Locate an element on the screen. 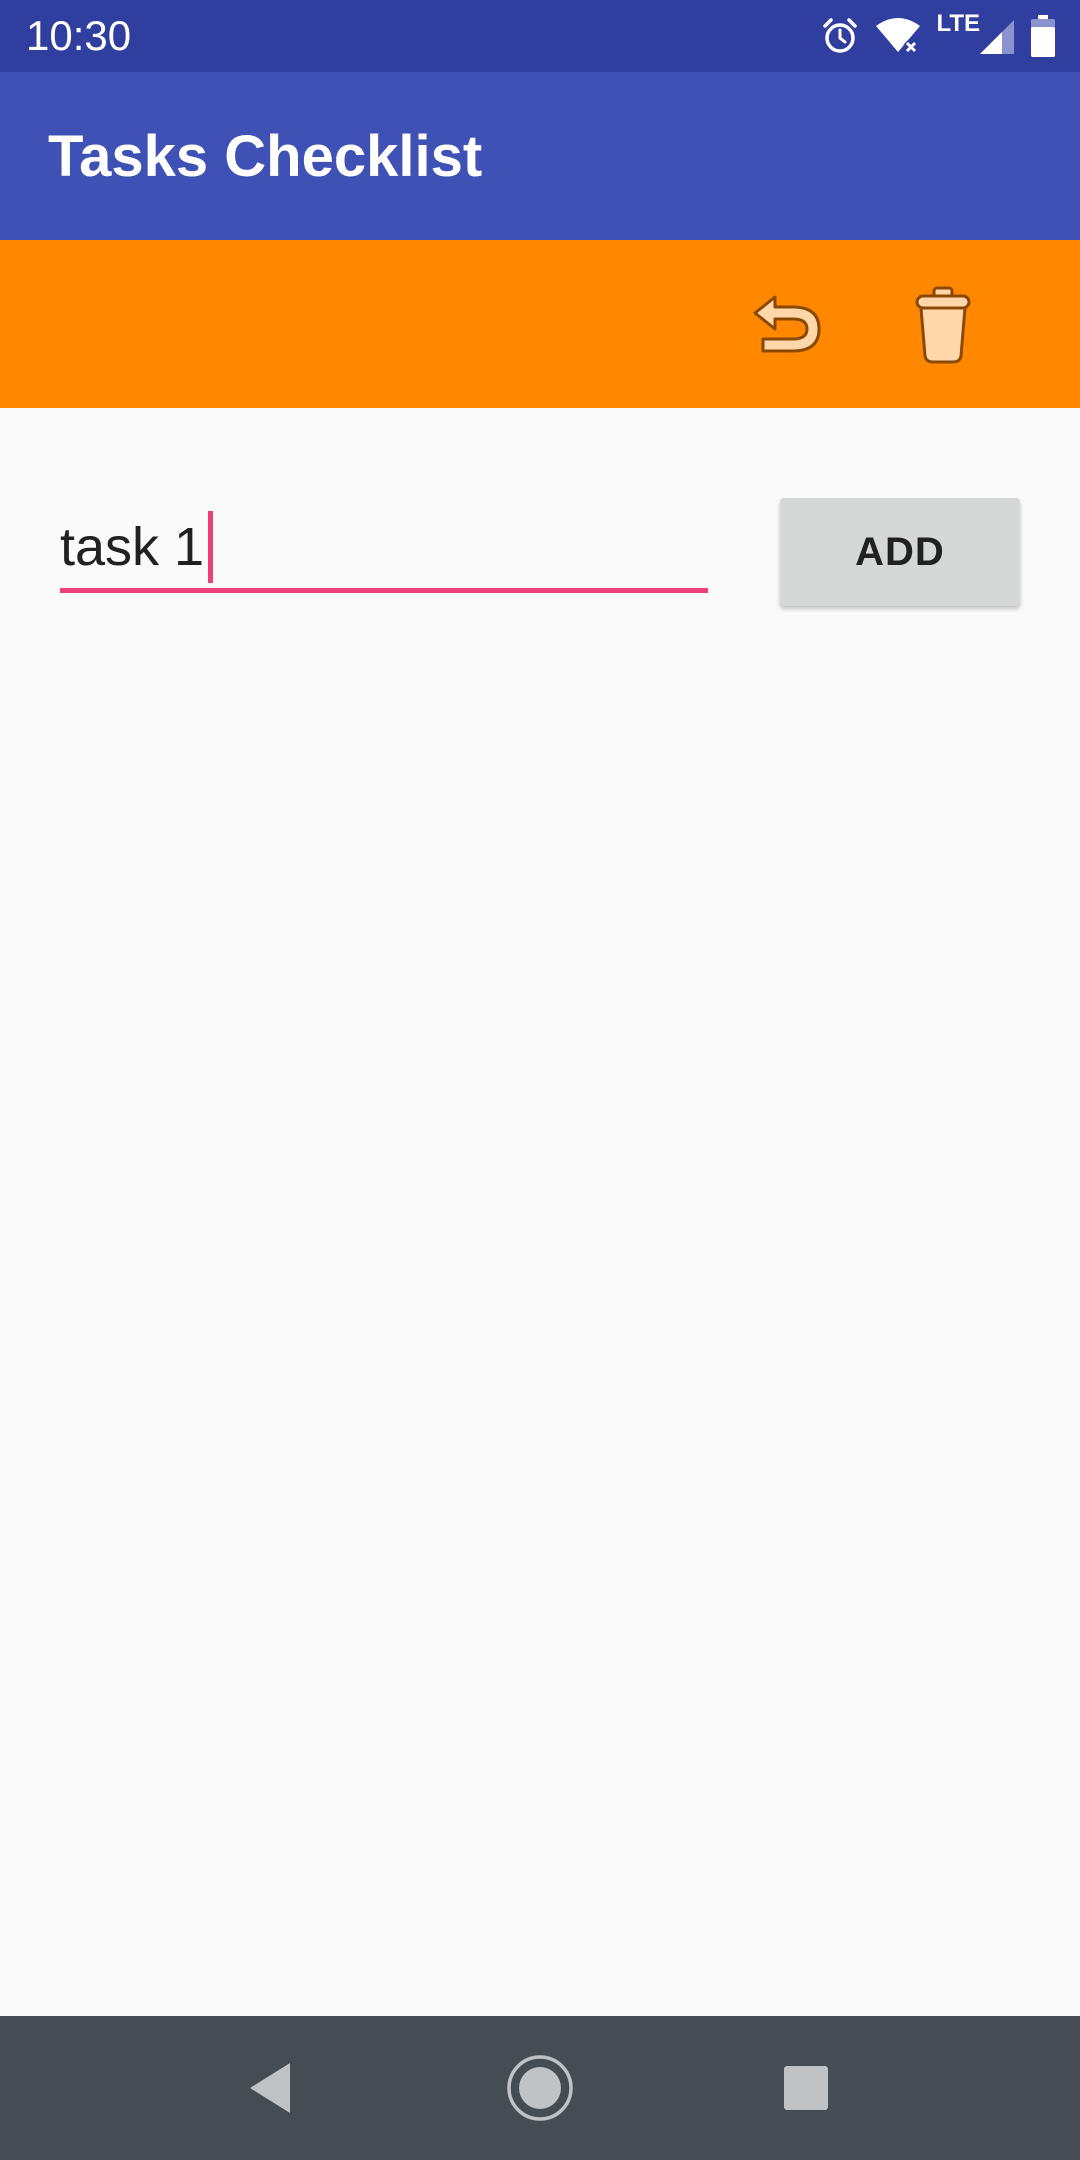 This screenshot has width=1080, height=2160. text-cursor is located at coordinates (211, 546).